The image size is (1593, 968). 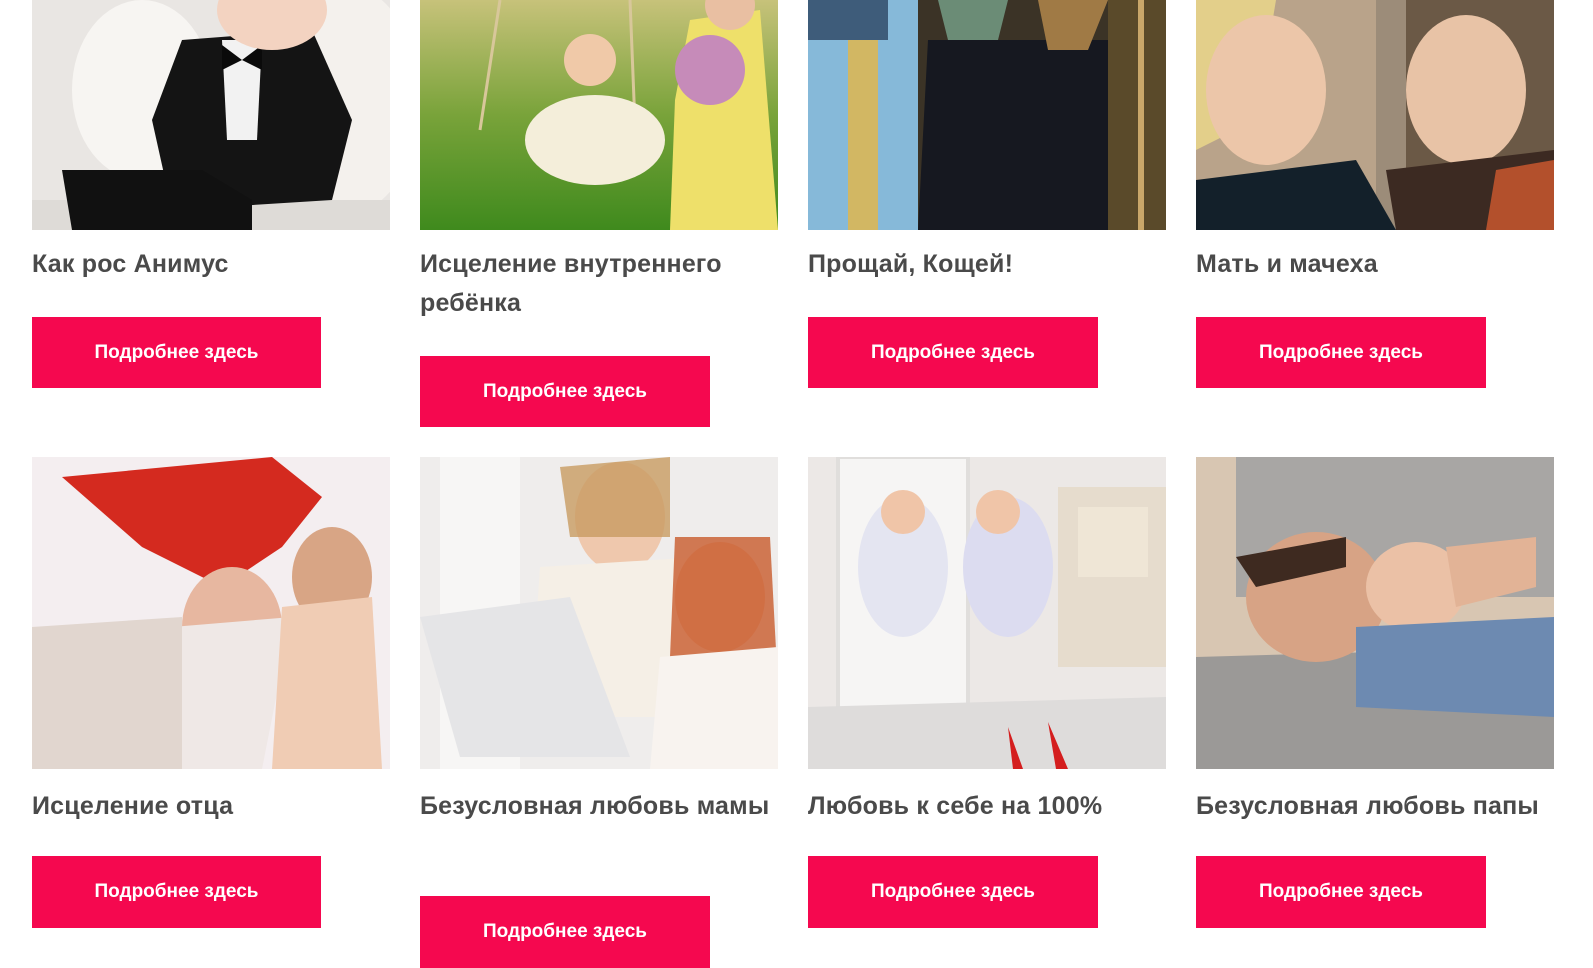 What do you see at coordinates (1287, 264) in the screenshot?
I see `card-title: Мать и мачеха` at bounding box center [1287, 264].